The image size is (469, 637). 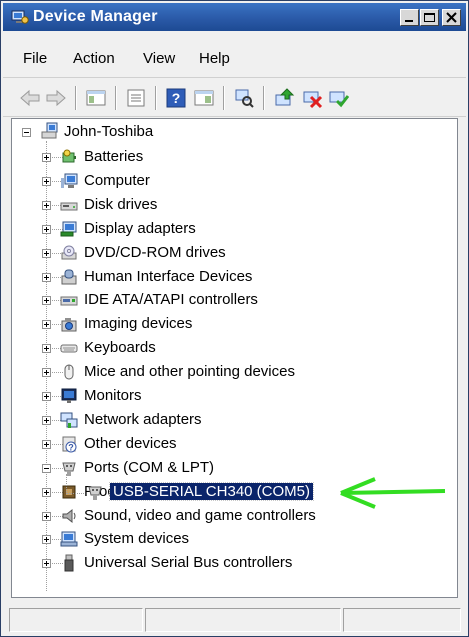 What do you see at coordinates (69, 325) in the screenshot?
I see `camera-icon` at bounding box center [69, 325].